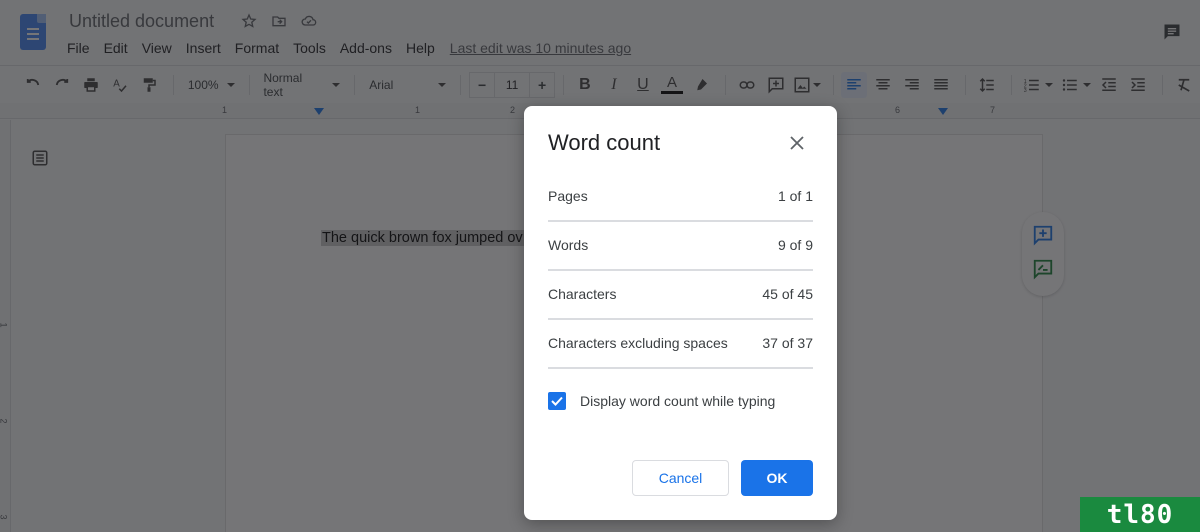  What do you see at coordinates (568, 195) in the screenshot?
I see `stat-label: Pages` at bounding box center [568, 195].